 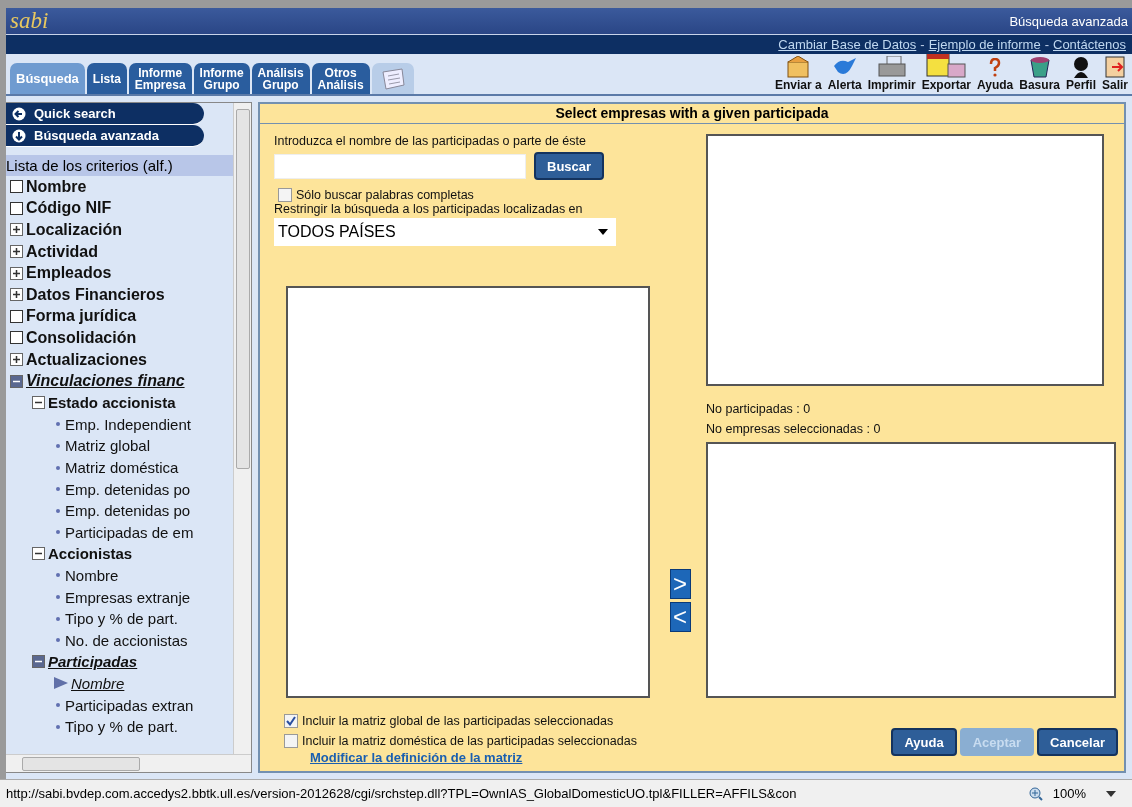 I want to click on header-link: Ejemplo de informe, so click(x=984, y=44).